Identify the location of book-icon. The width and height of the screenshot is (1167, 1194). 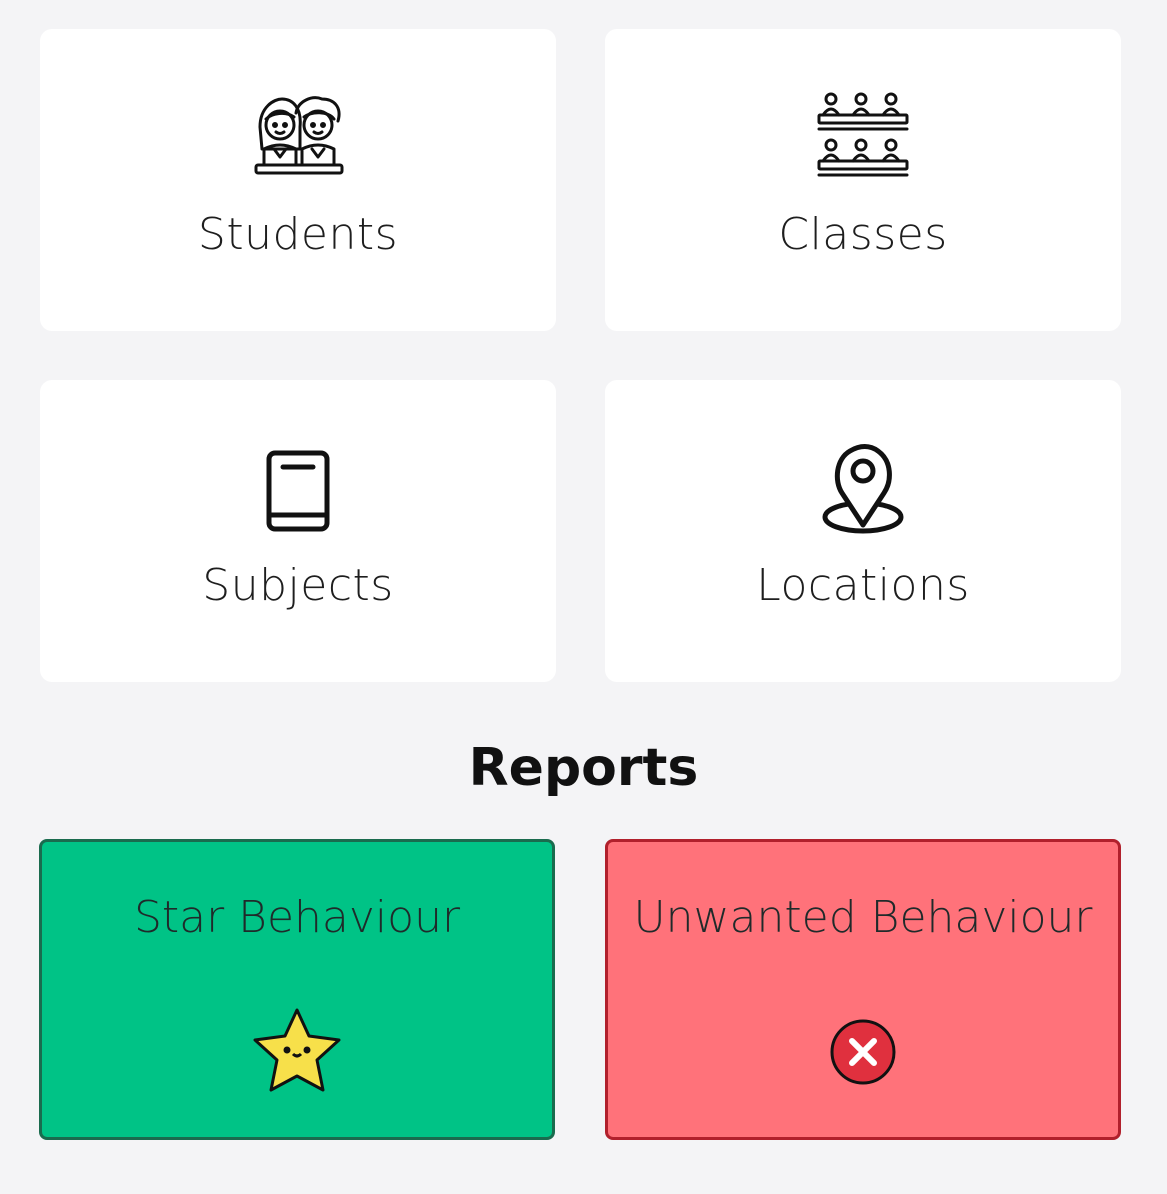
(298, 492).